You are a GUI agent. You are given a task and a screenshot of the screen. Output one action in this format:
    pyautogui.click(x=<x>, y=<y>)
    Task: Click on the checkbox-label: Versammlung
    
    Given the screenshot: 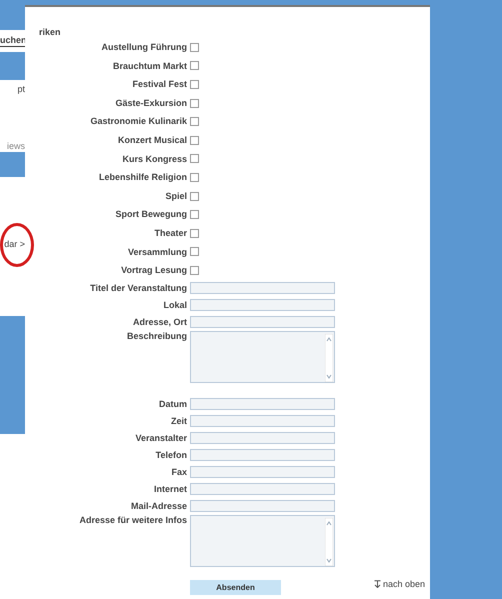 What is the action you would take?
    pyautogui.click(x=156, y=252)
    